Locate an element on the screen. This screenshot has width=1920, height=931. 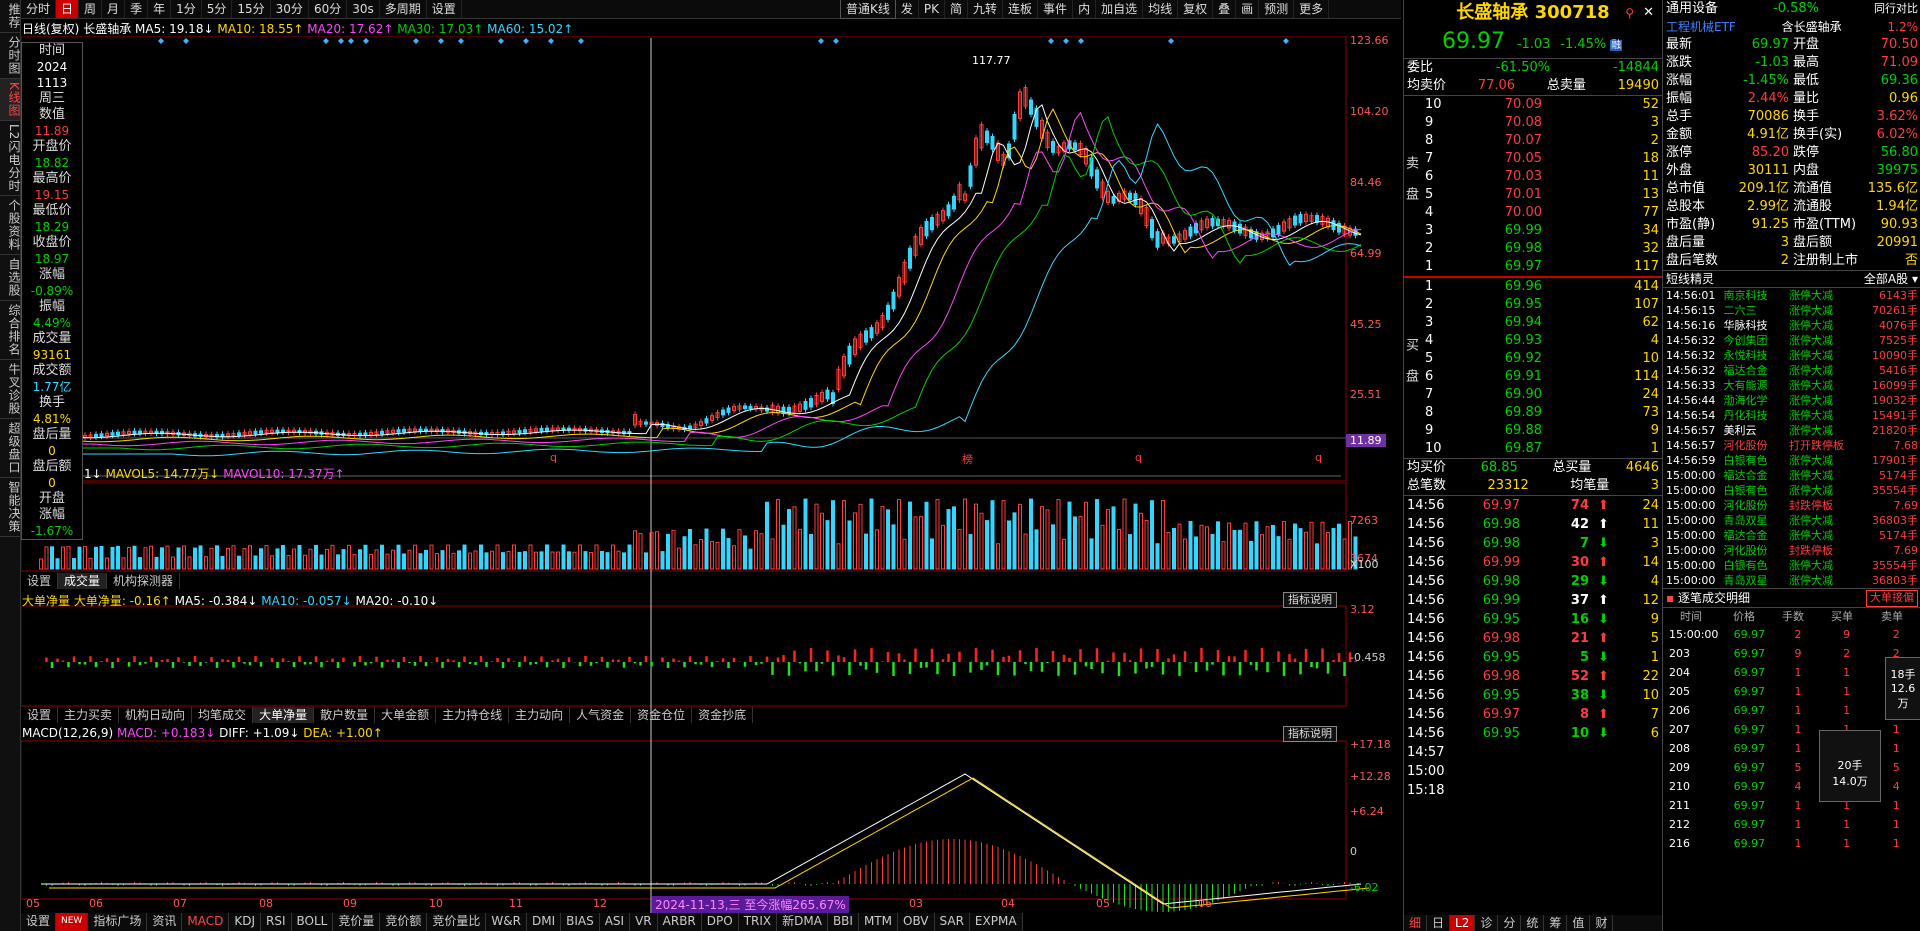
flow-tab-trend: 主力动向 is located at coordinates (540, 715).